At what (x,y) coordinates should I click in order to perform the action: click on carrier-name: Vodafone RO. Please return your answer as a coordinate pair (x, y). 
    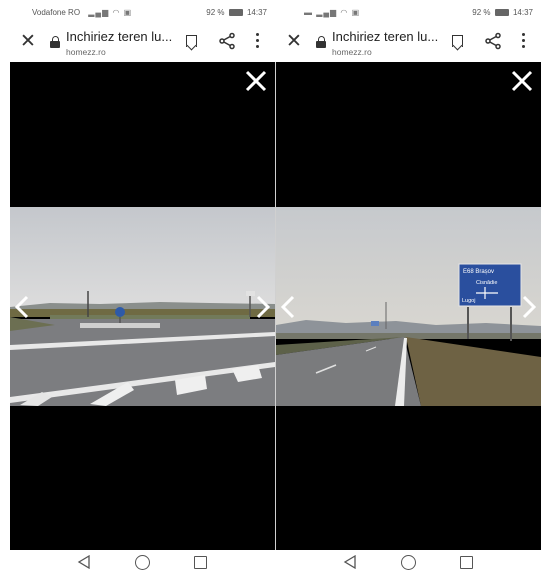
    Looking at the image, I should click on (56, 12).